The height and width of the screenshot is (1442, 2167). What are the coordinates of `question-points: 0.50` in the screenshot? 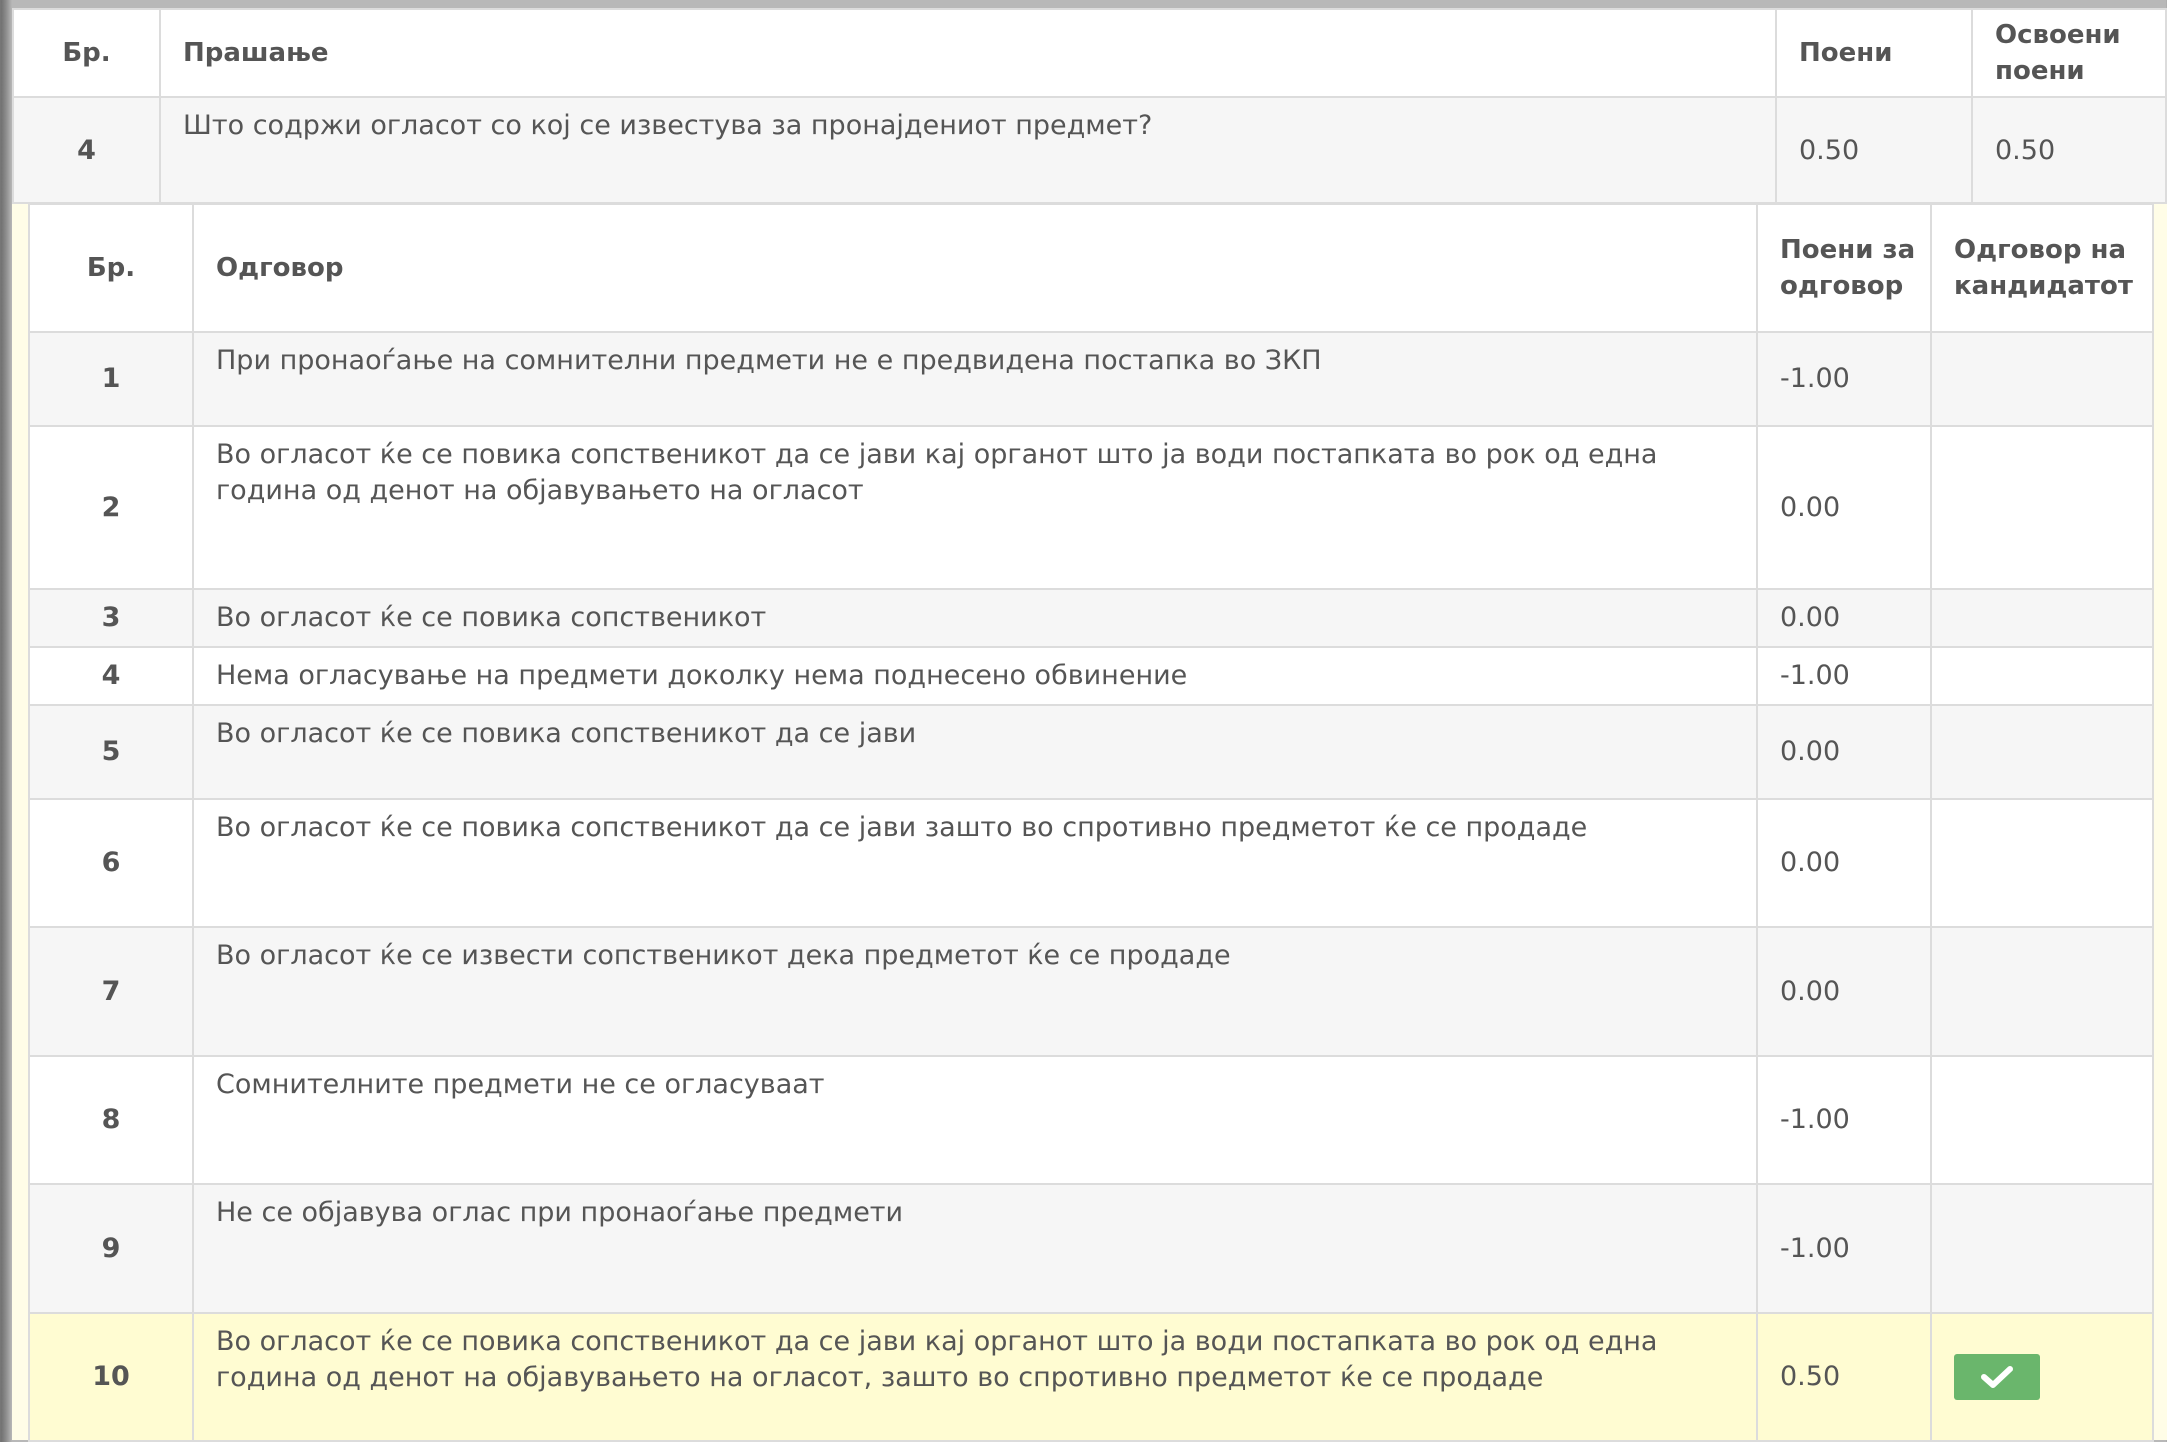 It's located at (1874, 150).